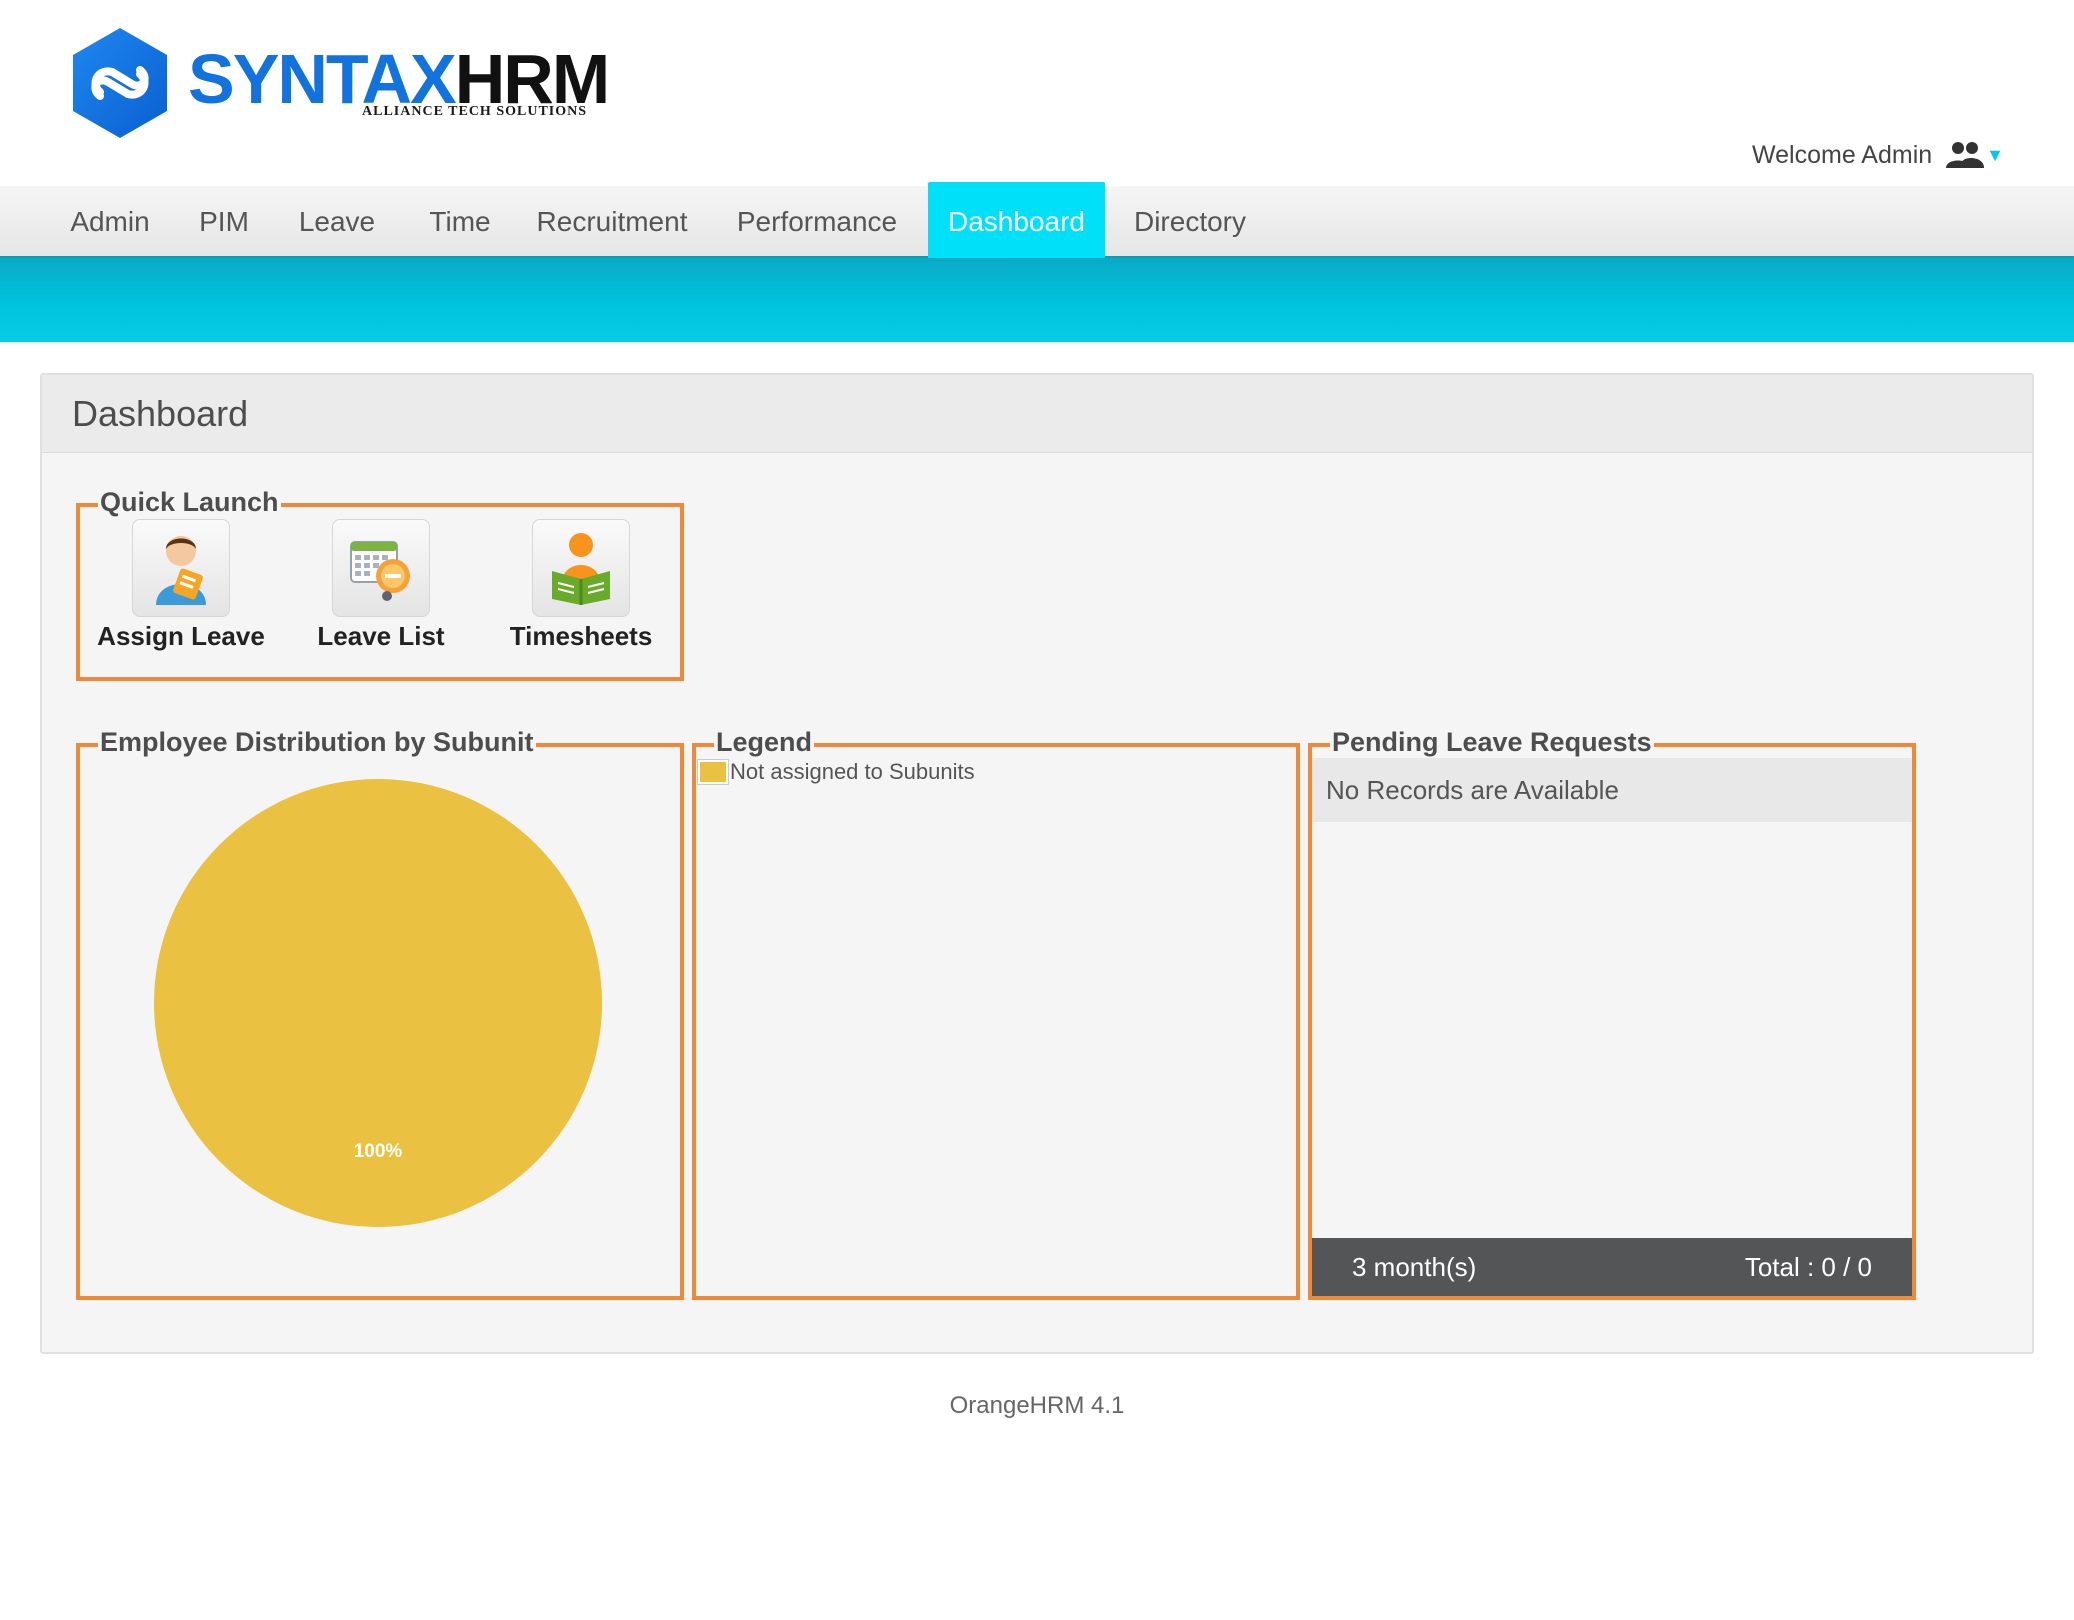  I want to click on quick-launch-leave-list: Leave List, so click(381, 585).